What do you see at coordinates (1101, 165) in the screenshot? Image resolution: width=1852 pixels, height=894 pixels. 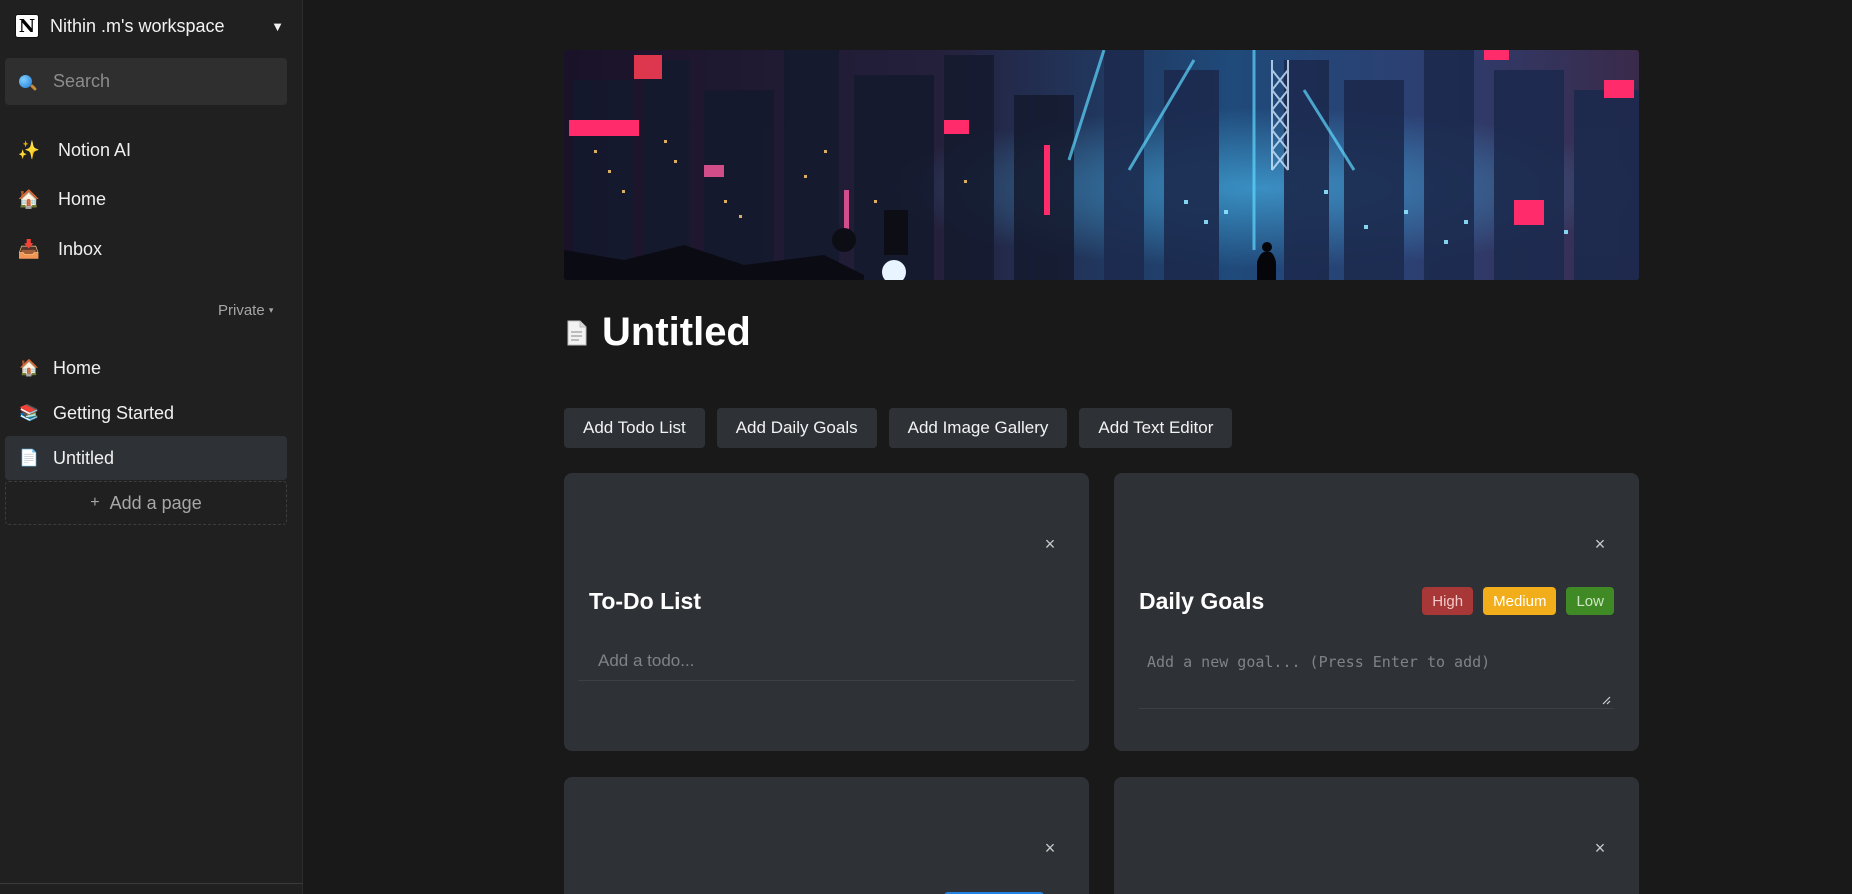 I see `cover-image` at bounding box center [1101, 165].